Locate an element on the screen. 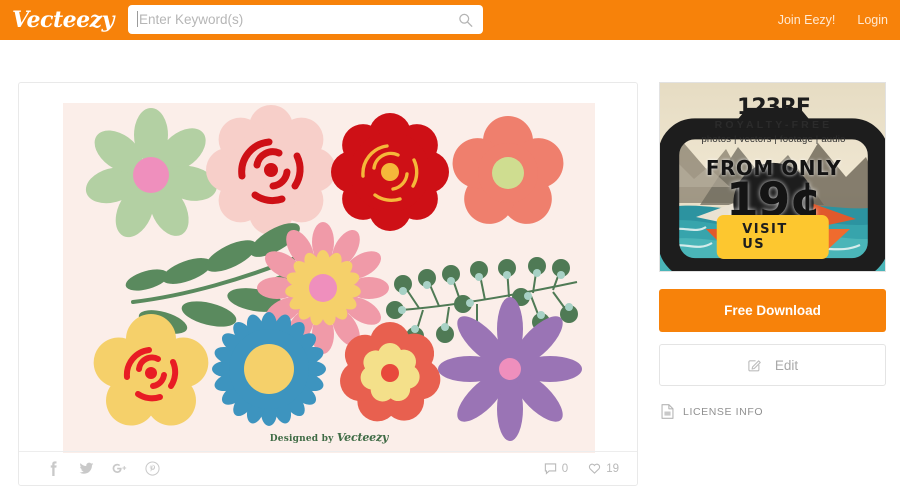 The image size is (900, 504). social-buttons is located at coordinates (103, 469).